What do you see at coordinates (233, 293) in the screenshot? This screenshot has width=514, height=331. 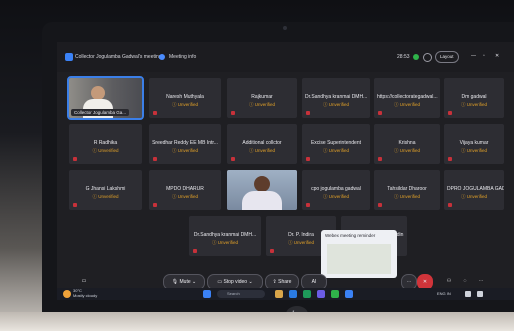 I see `search-placeholder: Search` at bounding box center [233, 293].